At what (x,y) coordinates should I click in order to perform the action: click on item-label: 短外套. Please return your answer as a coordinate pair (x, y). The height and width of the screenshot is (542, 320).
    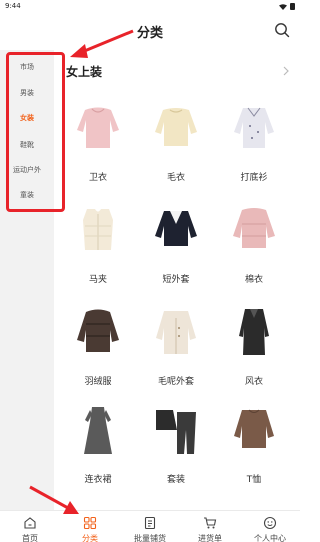
    Looking at the image, I should click on (176, 280).